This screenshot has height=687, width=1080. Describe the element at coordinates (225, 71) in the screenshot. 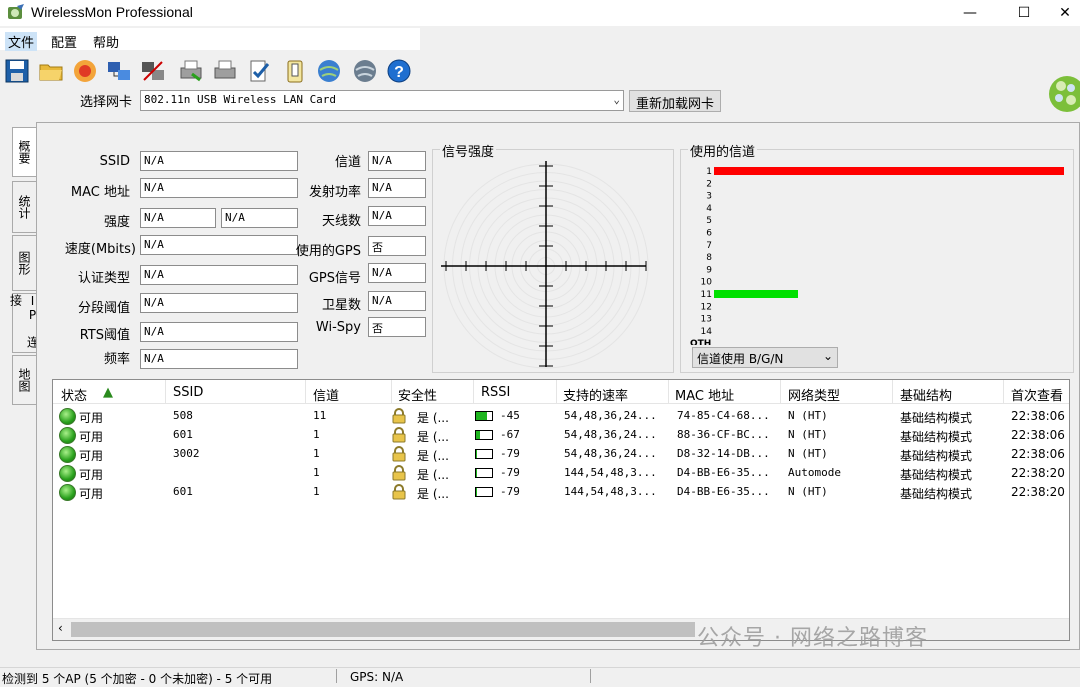

I see `print-preview-icon` at that location.